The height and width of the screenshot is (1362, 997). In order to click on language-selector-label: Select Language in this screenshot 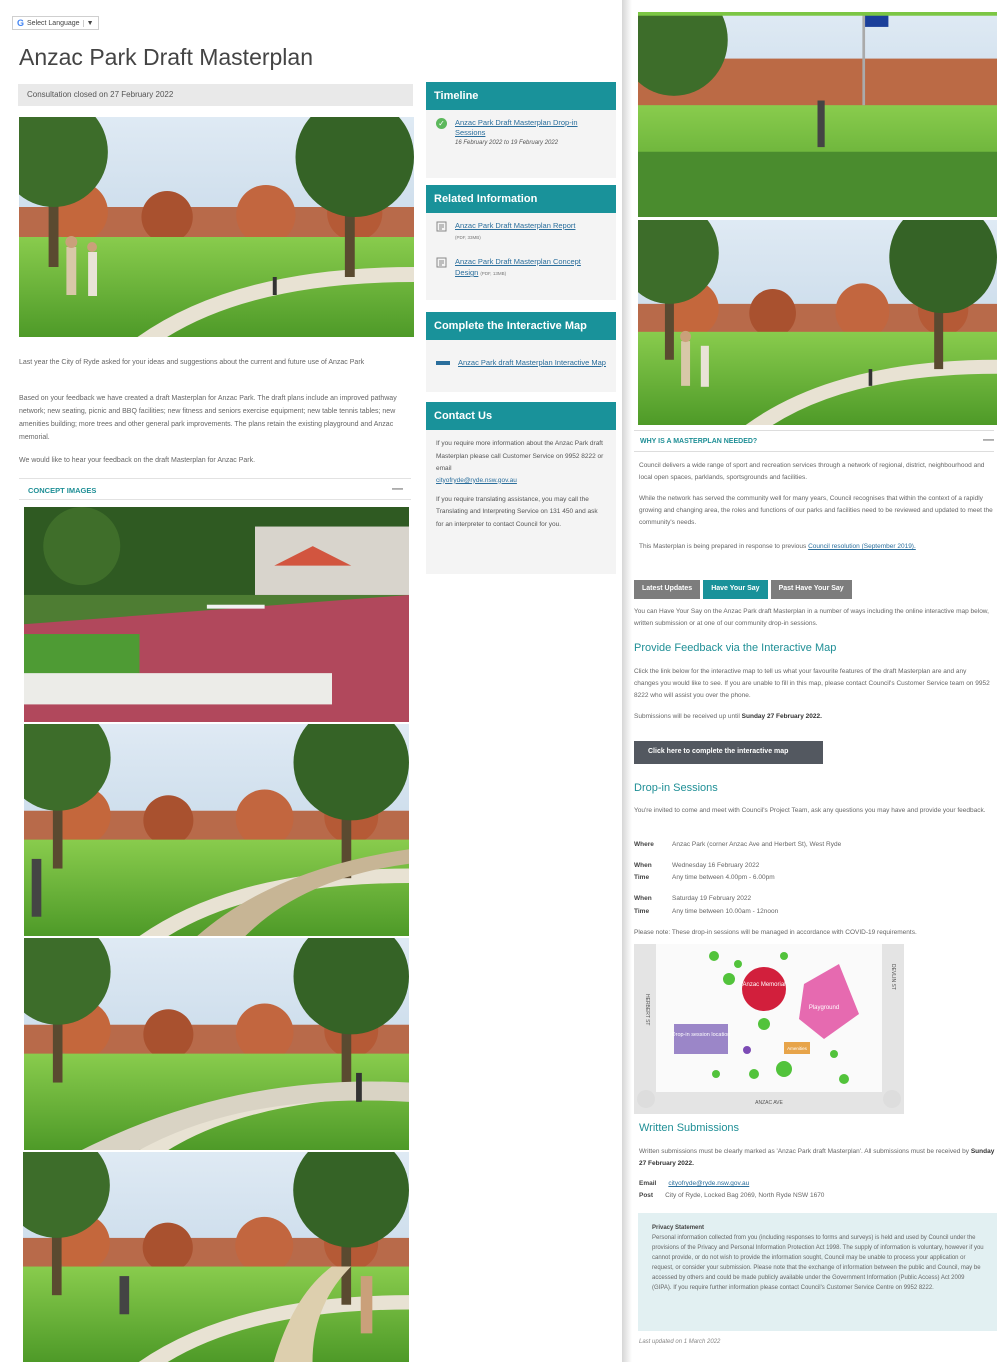, I will do `click(53, 23)`.